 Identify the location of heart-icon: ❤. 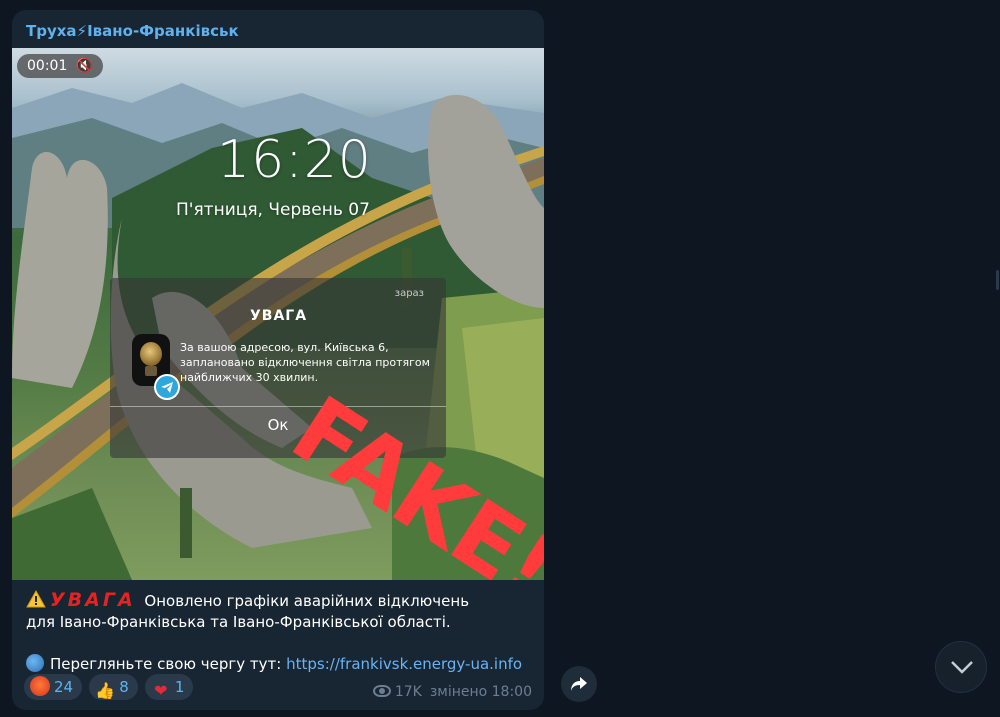
(161, 690).